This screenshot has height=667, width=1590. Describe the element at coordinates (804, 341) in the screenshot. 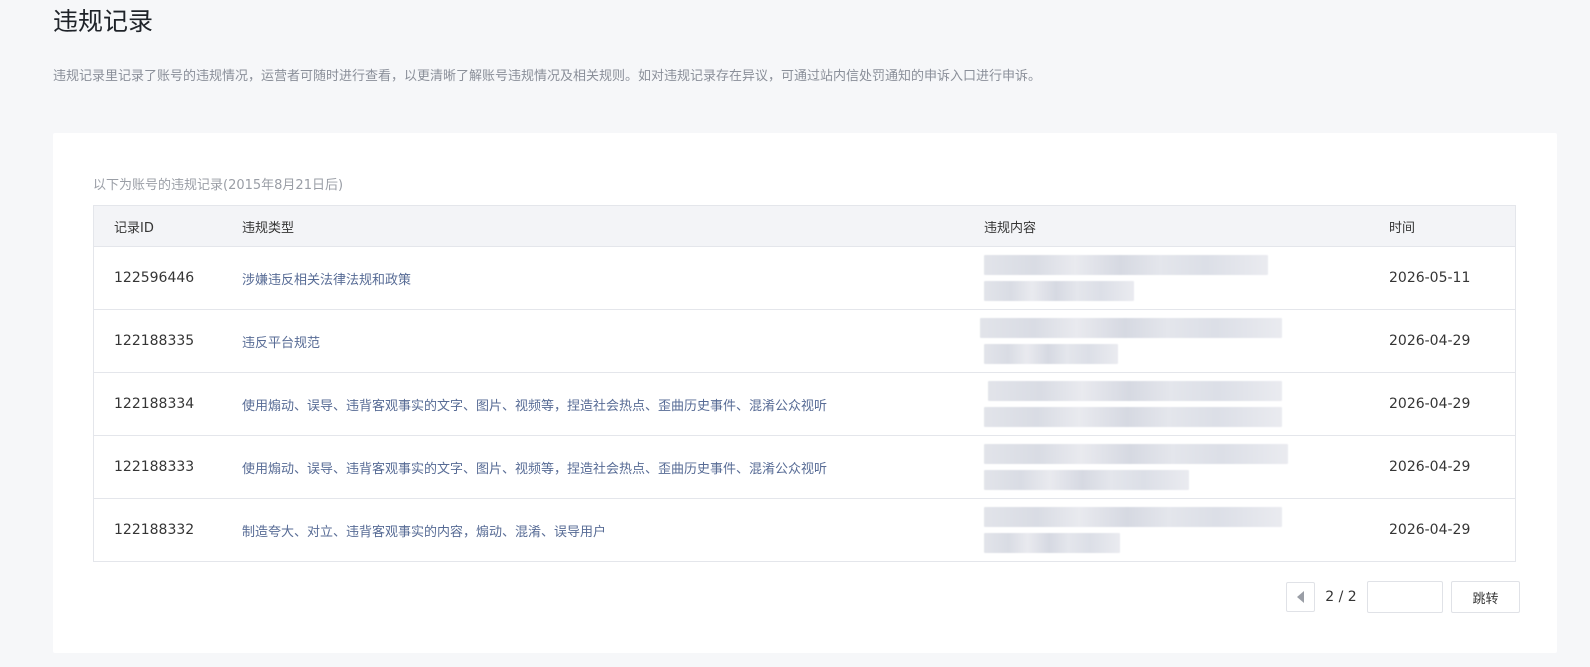

I see `table-row: 122188335 违反平台规范 2026-04-29` at that location.